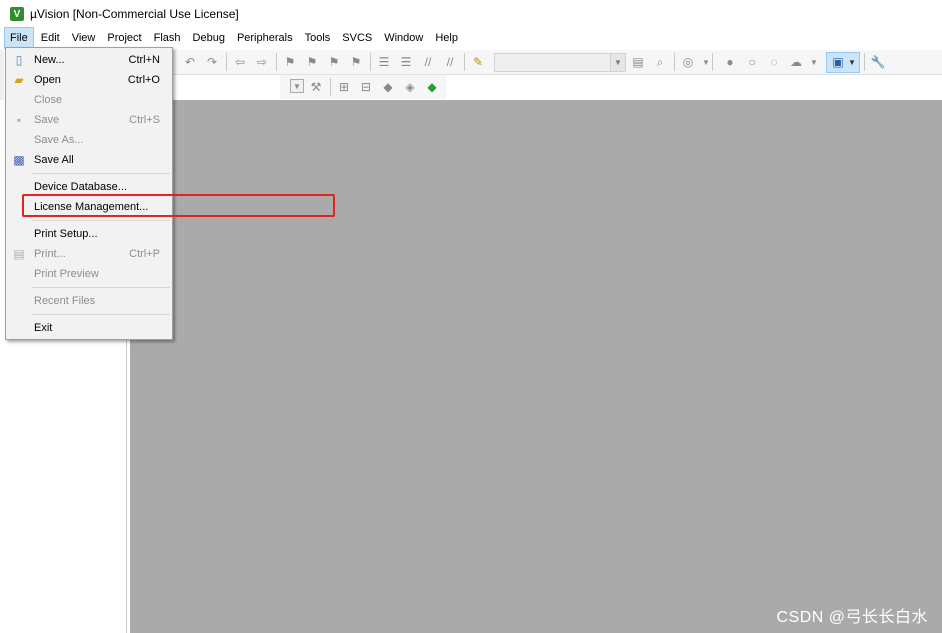 The image size is (942, 633). Describe the element at coordinates (334, 62) in the screenshot. I see `bookmark-next-icon: ⚑` at that location.